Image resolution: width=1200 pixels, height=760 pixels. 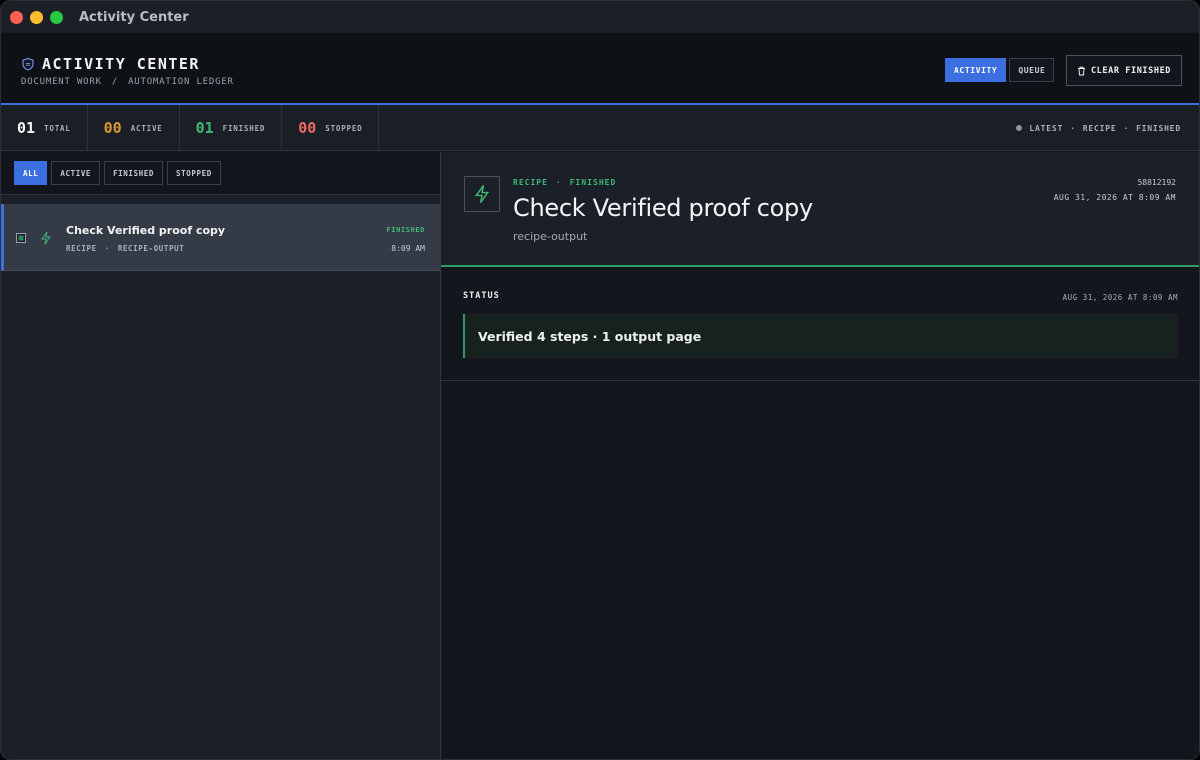 I want to click on title-bar: Activity Center, so click(x=600, y=17).